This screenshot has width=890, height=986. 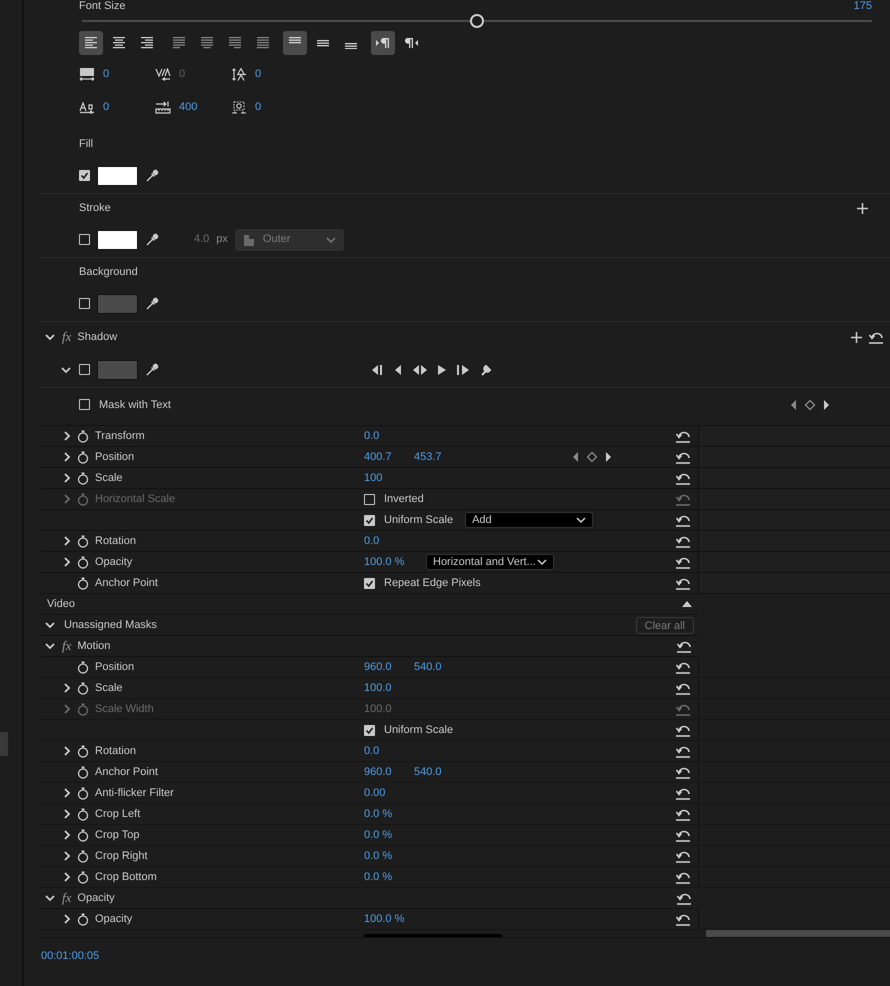 I want to click on timeline-scrollbar, so click(x=798, y=933).